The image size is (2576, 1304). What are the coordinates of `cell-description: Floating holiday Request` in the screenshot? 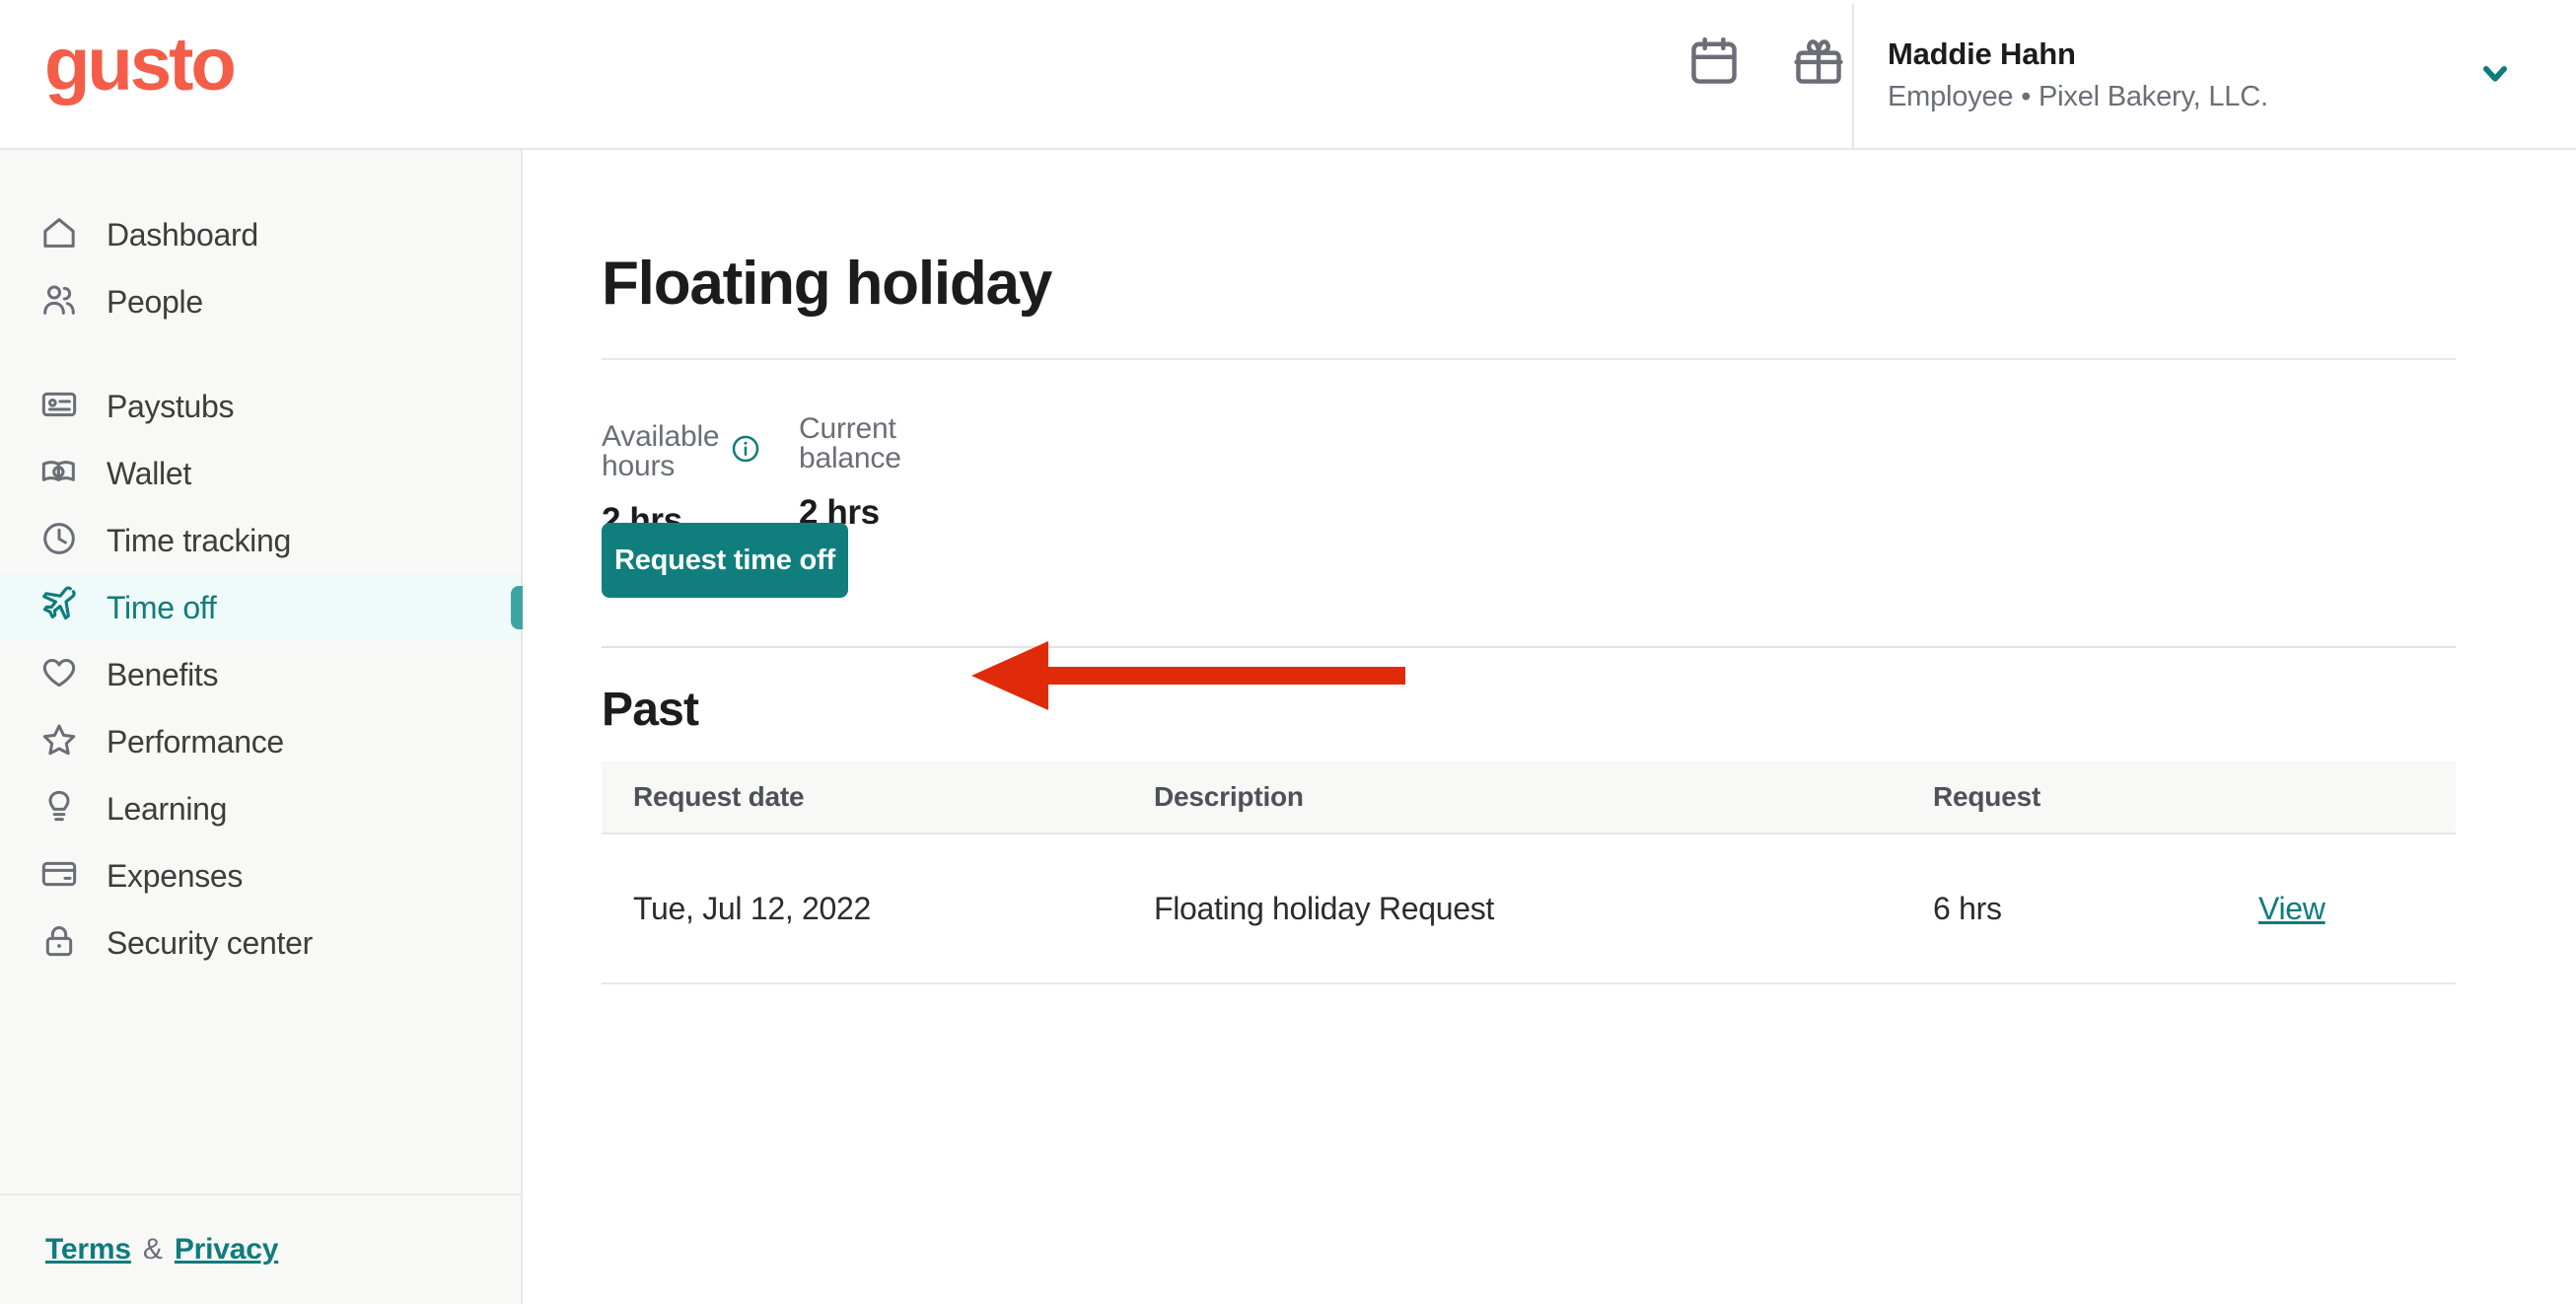 It's located at (1324, 908).